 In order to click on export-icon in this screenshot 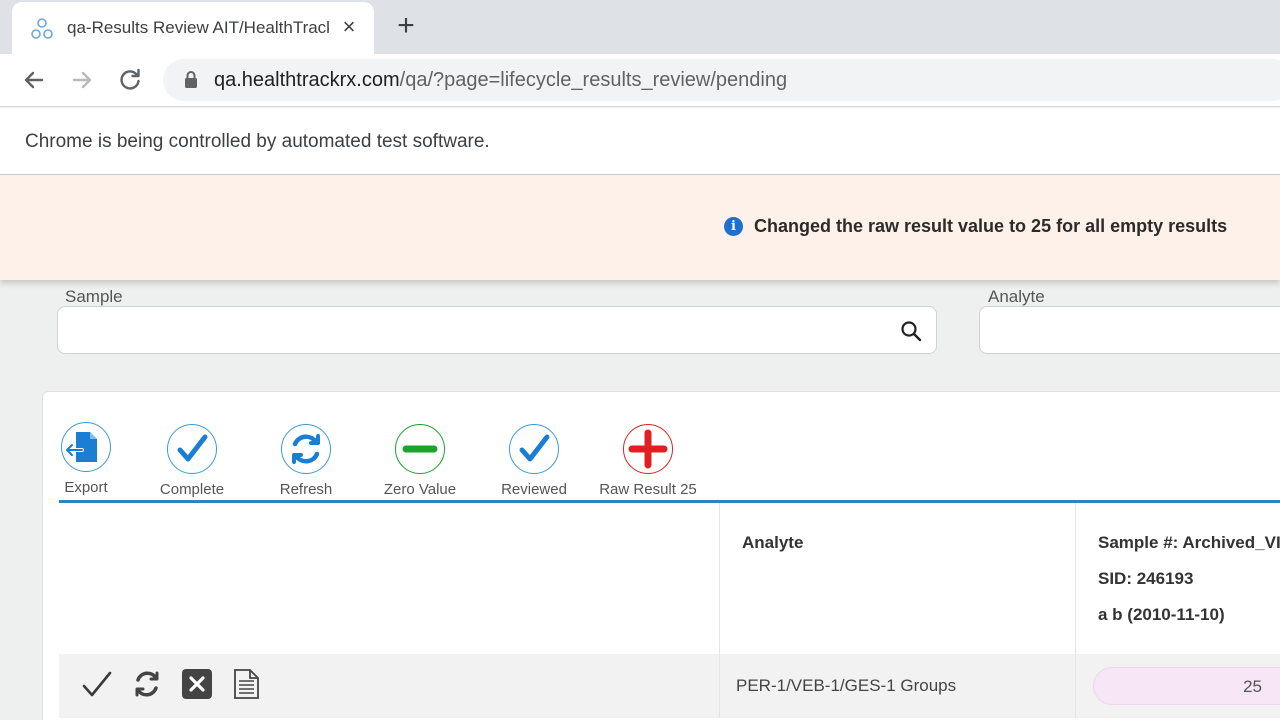, I will do `click(86, 447)`.